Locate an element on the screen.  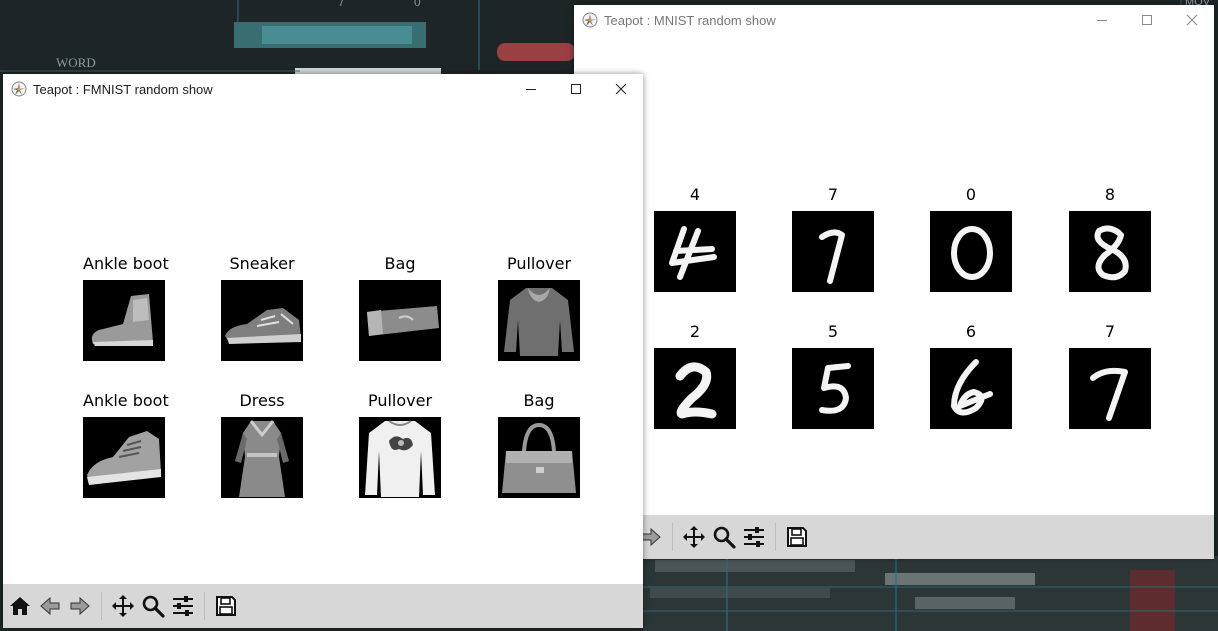
digit-tile: 6 is located at coordinates (971, 375).